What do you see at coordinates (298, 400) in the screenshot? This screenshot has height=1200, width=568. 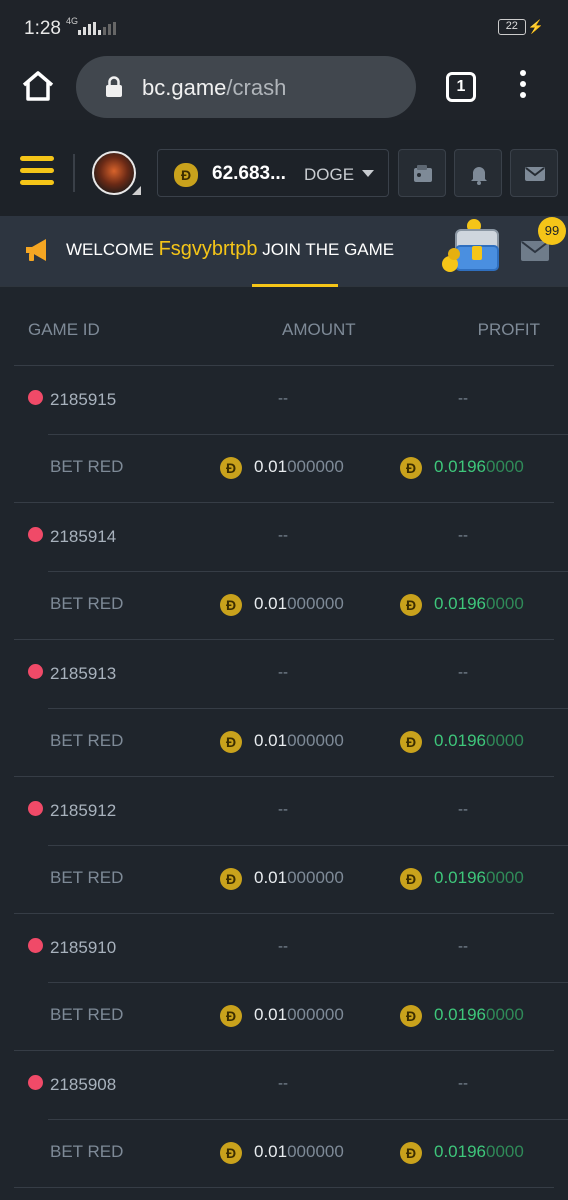 I see `table-row: 2185915 -- --` at bounding box center [298, 400].